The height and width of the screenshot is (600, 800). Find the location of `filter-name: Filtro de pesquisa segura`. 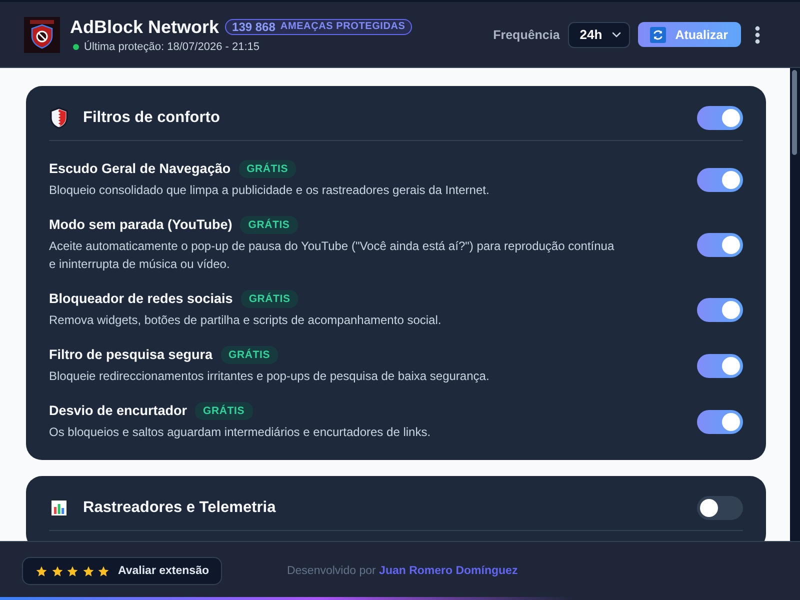

filter-name: Filtro de pesquisa segura is located at coordinates (131, 355).